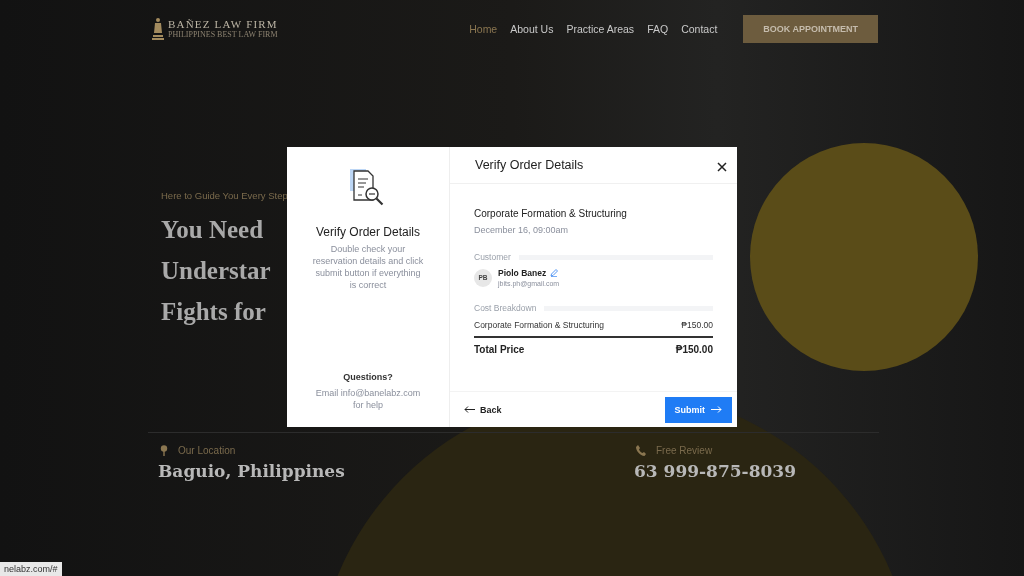 The height and width of the screenshot is (576, 1024). Describe the element at coordinates (715, 471) in the screenshot. I see `info-value: 63 999-875-8039` at that location.